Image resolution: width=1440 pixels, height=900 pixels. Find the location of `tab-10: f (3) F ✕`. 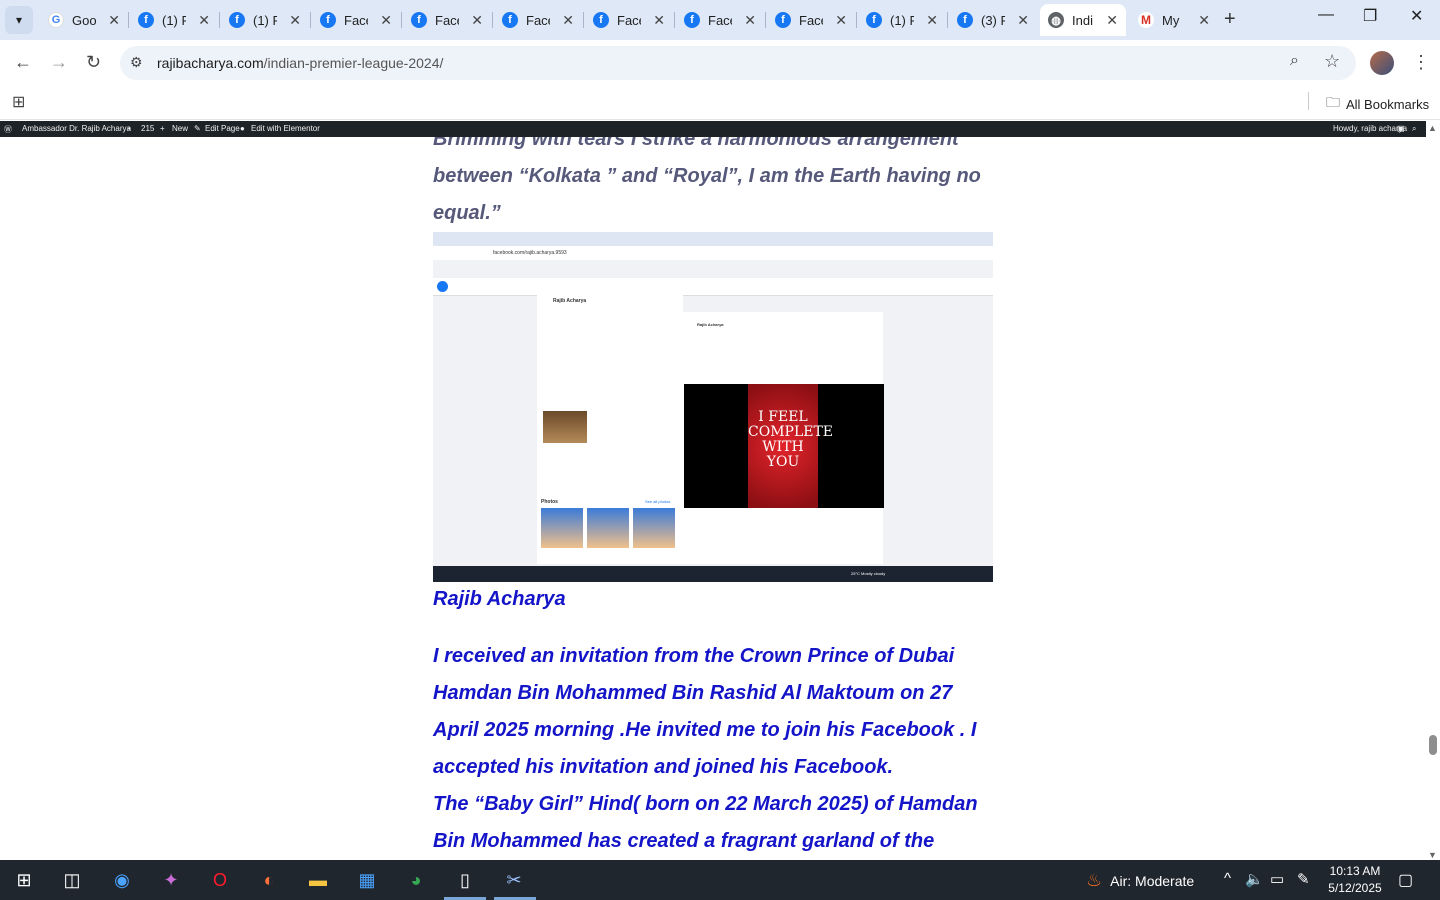

tab-10: f (3) F ✕ is located at coordinates (993, 20).